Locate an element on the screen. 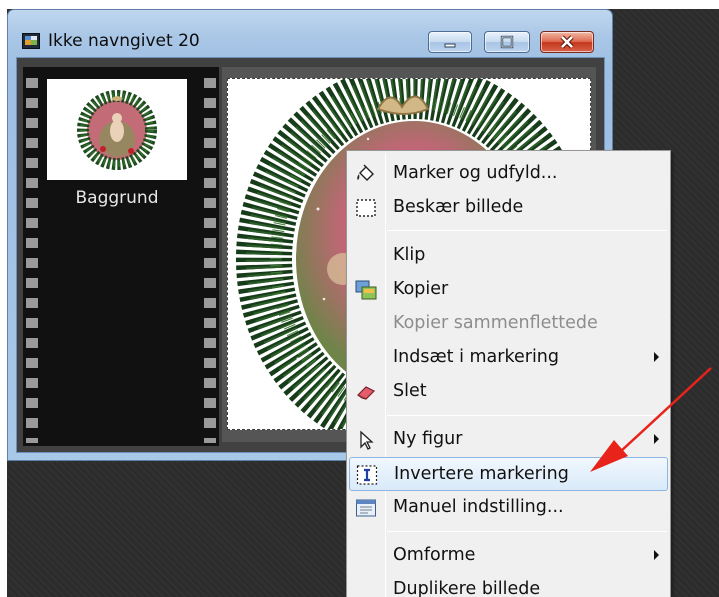 The image size is (719, 597). arrow-head-icon is located at coordinates (609, 456).